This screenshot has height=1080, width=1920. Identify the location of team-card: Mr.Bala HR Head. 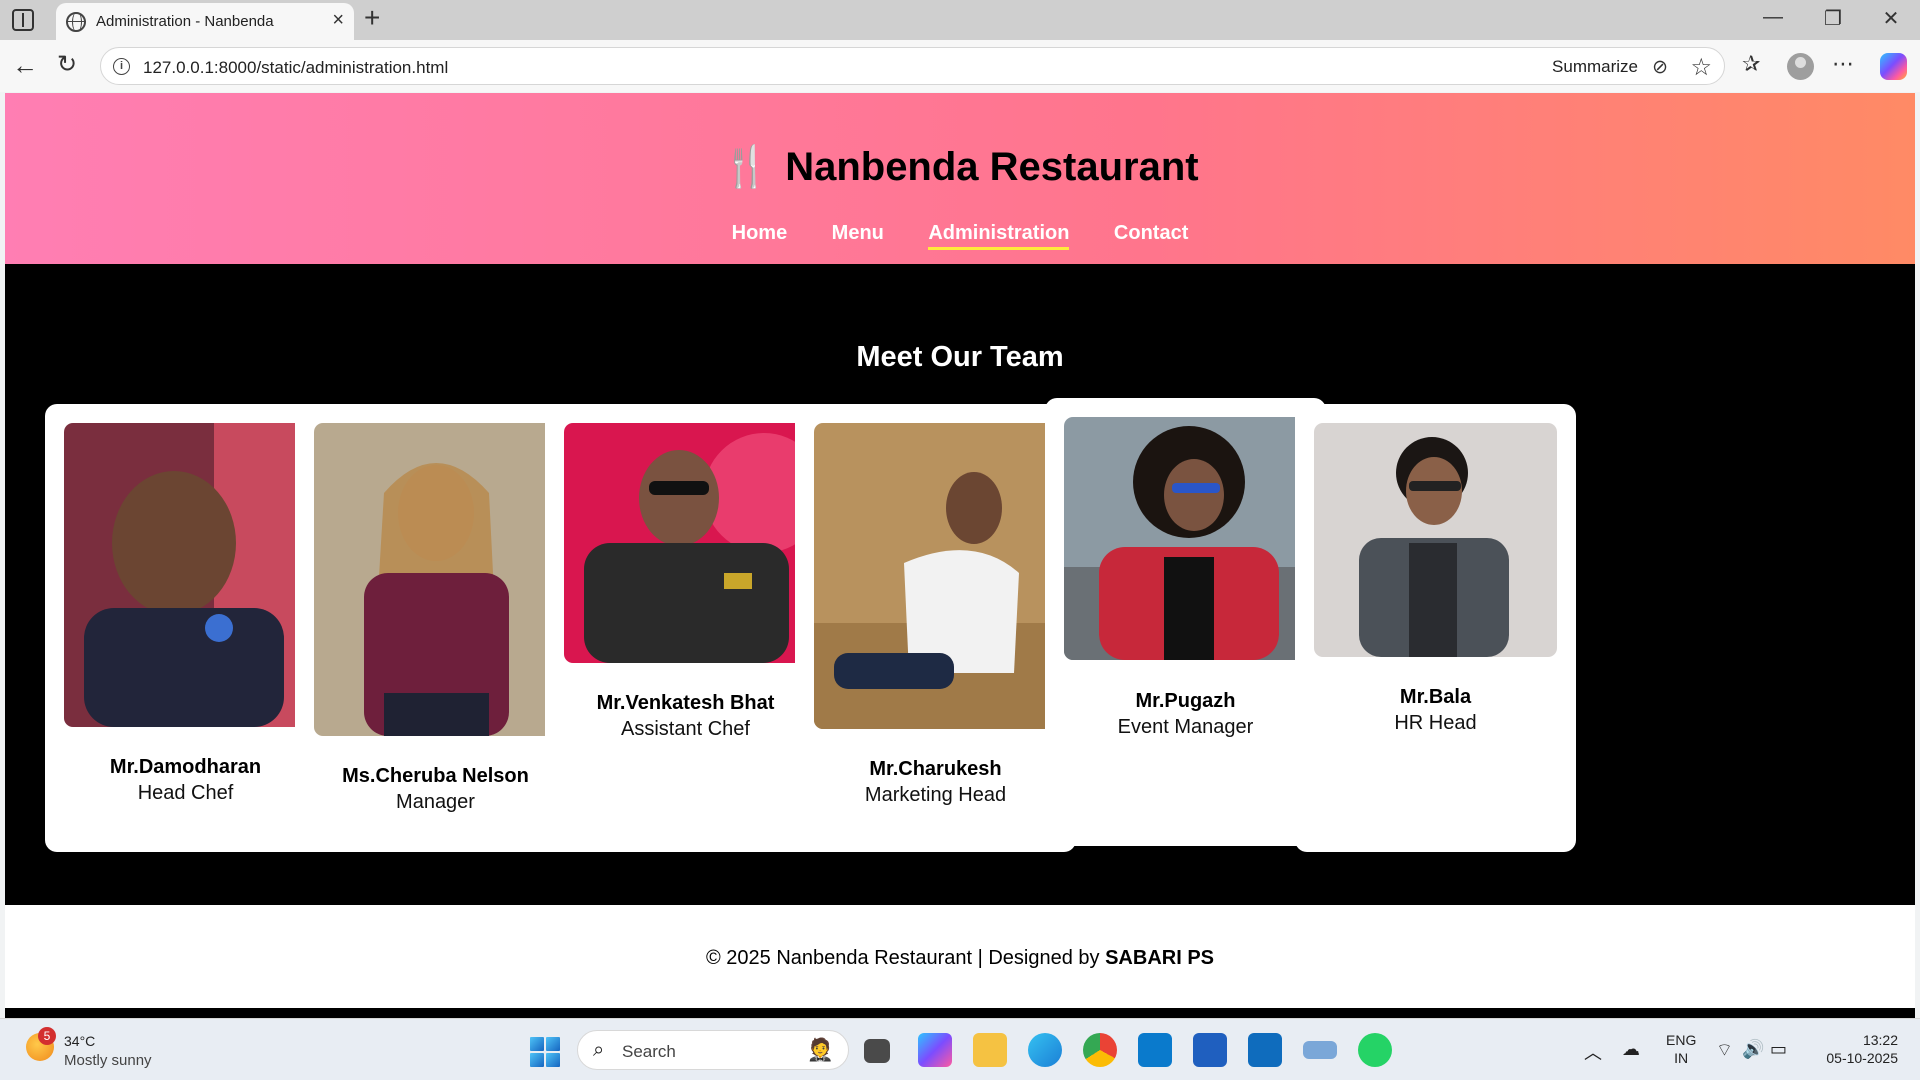
(1435, 628).